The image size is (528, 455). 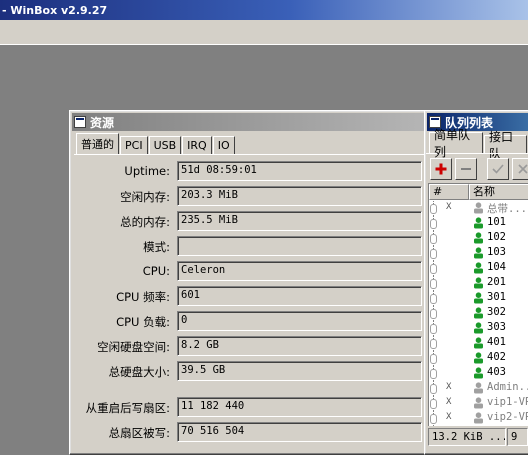 I want to click on queue-row: 103, so click(x=478, y=253).